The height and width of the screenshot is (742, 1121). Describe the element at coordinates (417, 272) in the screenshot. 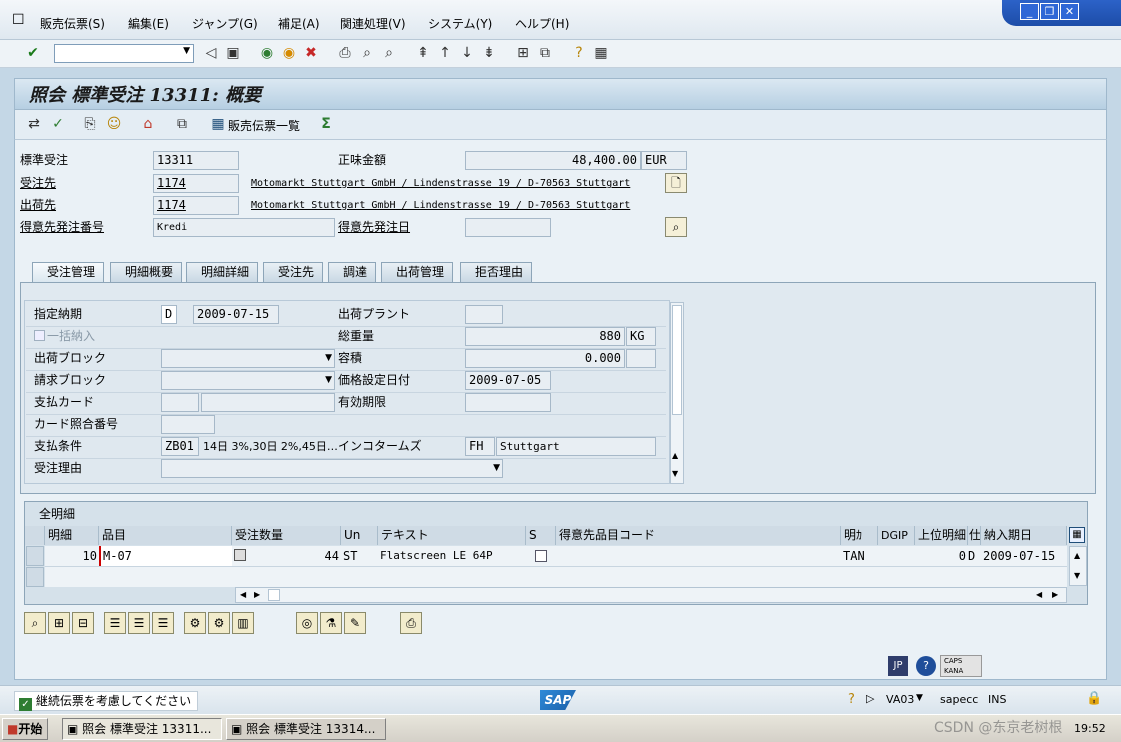

I see `tab-shipping: 出荷管理` at that location.